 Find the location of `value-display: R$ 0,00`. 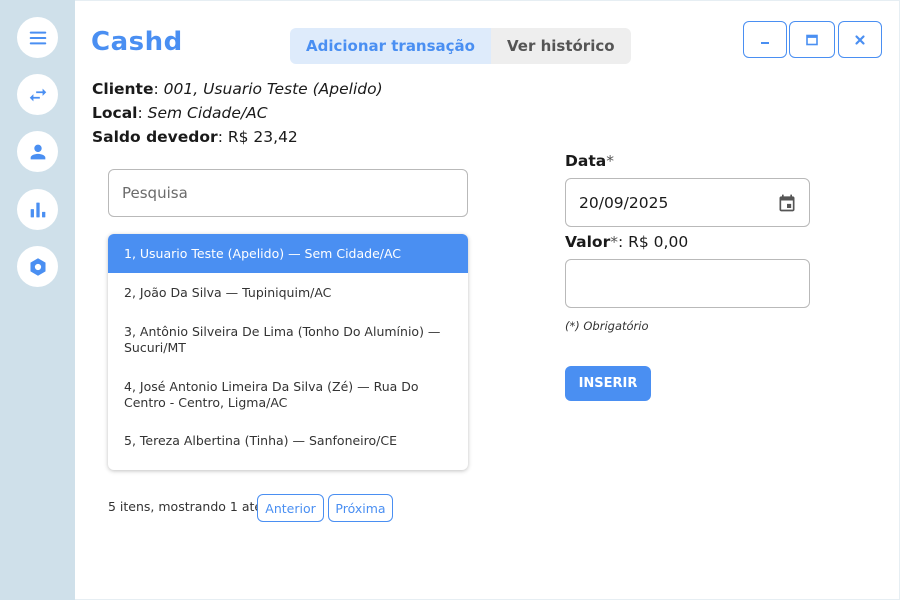

value-display: R$ 0,00 is located at coordinates (658, 242).